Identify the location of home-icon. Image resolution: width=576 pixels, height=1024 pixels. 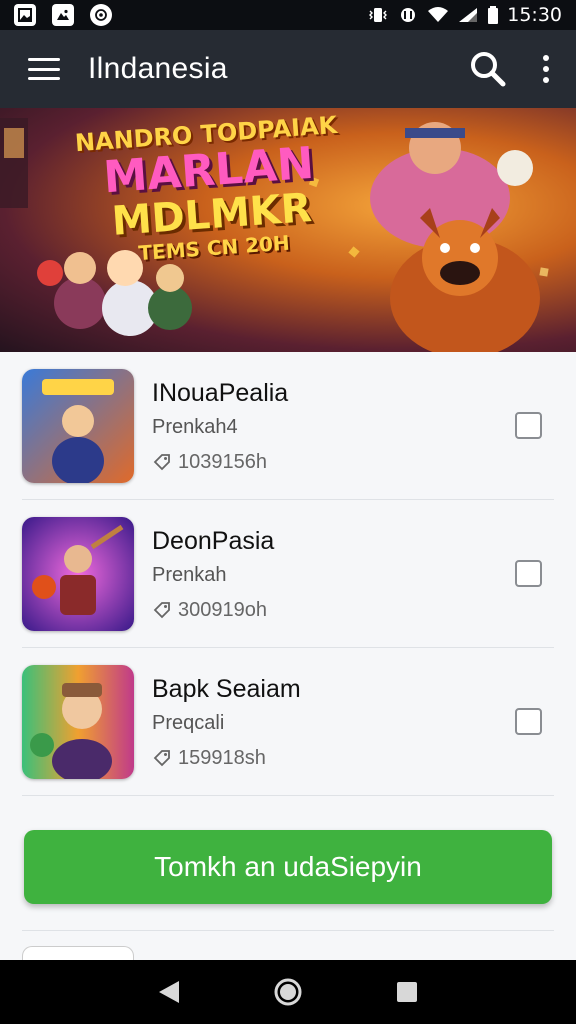
(288, 992).